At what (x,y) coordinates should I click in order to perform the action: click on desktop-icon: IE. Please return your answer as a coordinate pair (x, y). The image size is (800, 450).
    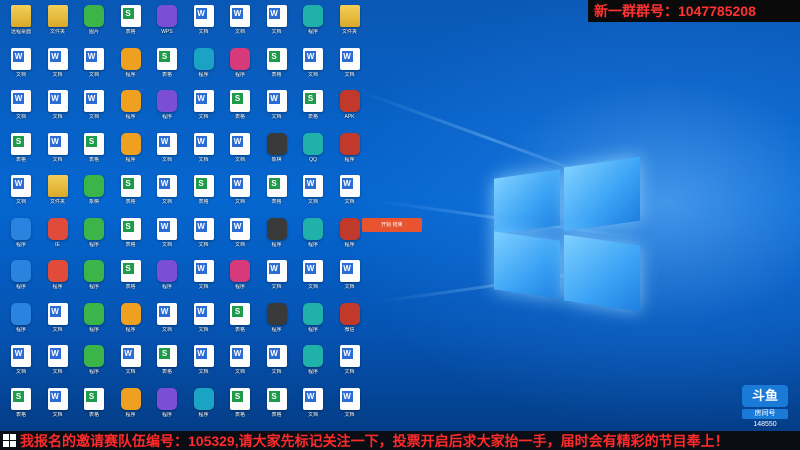
    Looking at the image, I should click on (58, 236).